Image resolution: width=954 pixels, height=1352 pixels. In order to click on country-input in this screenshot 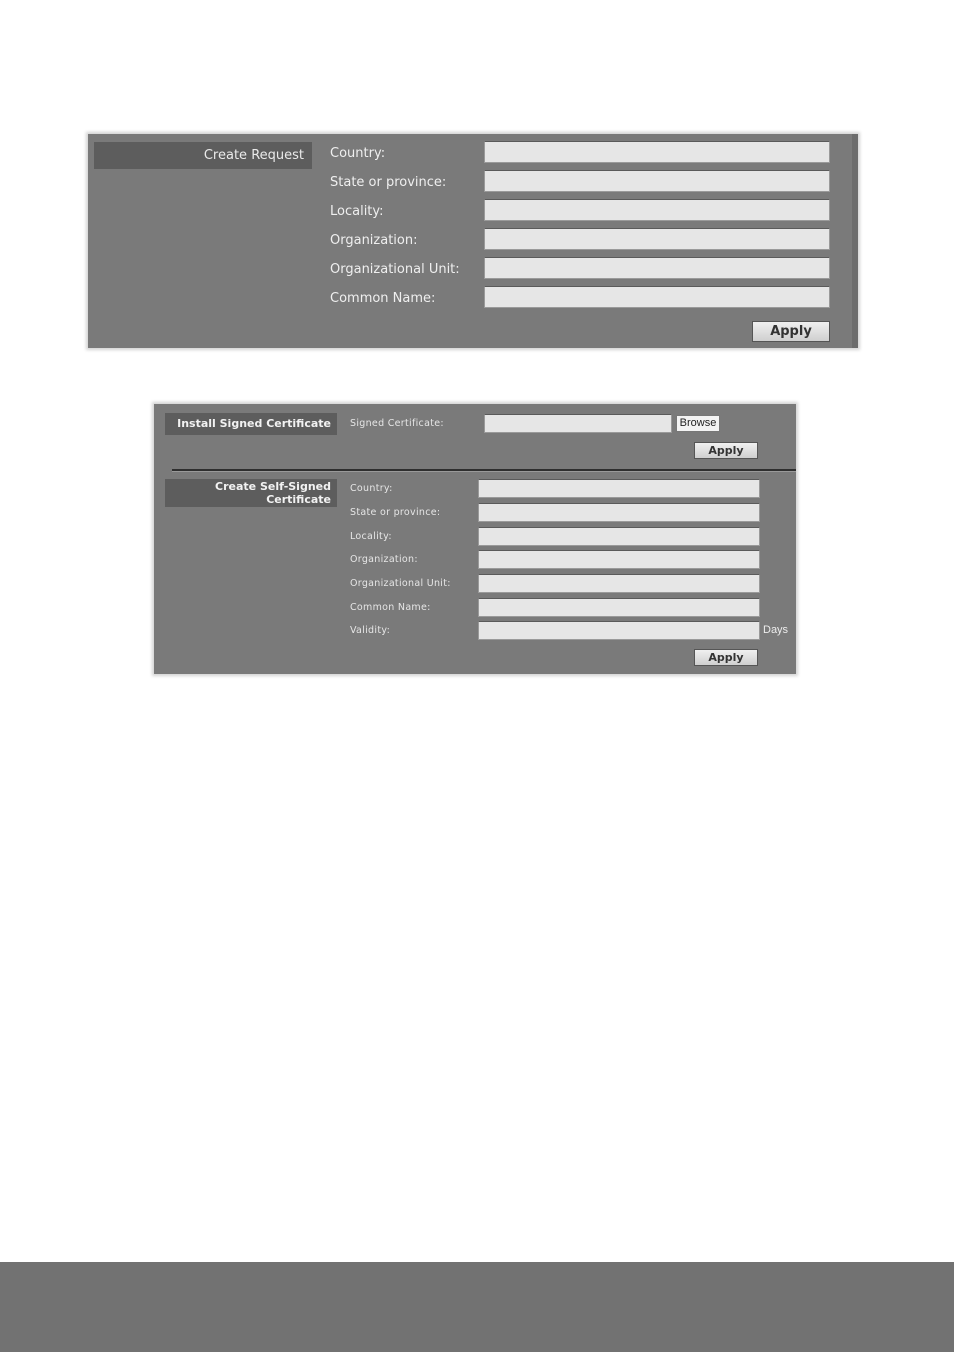, I will do `click(657, 152)`.